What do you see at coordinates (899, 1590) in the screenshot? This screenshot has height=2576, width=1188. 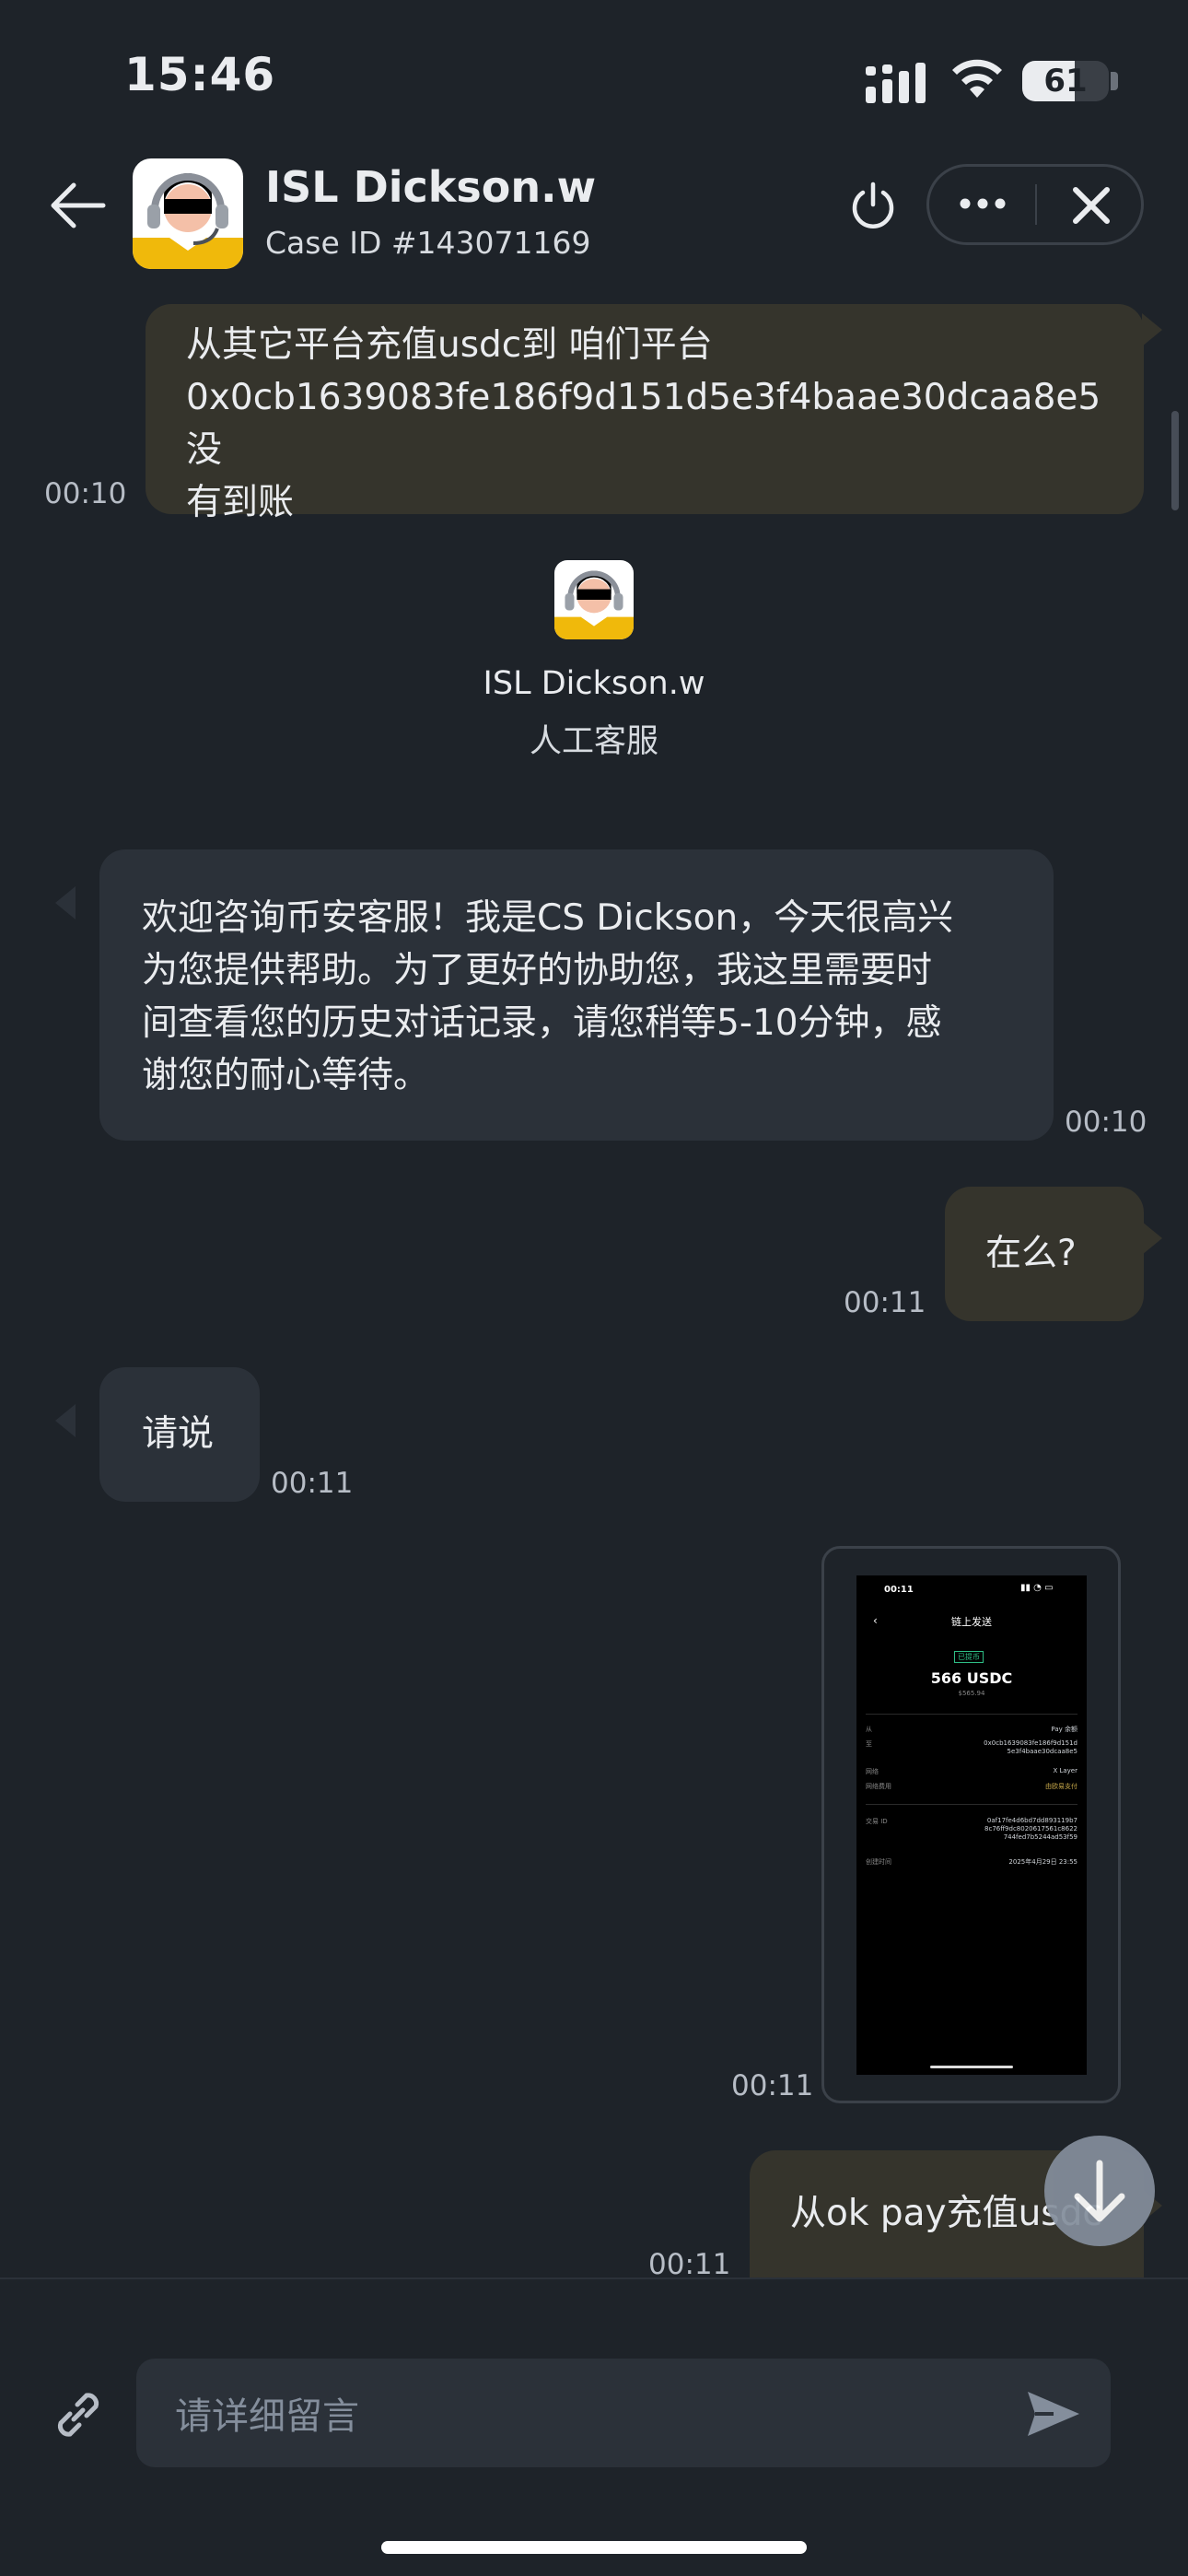 I see `preview-time: 00:11` at bounding box center [899, 1590].